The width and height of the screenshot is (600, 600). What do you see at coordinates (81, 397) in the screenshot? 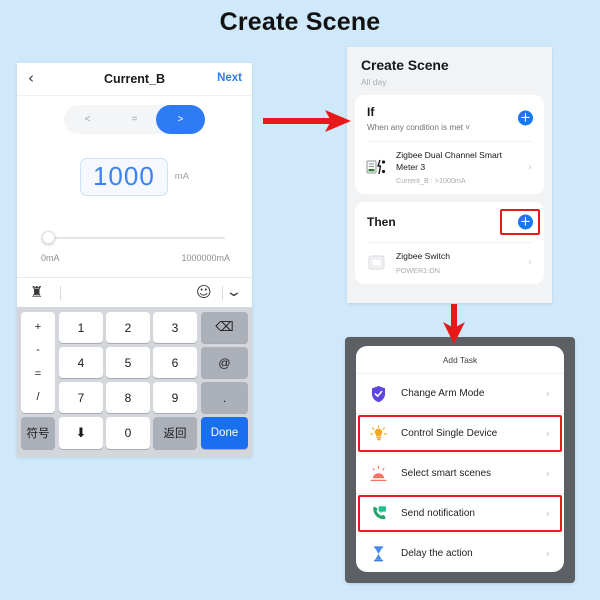
I see `key-7: 7` at bounding box center [81, 397].